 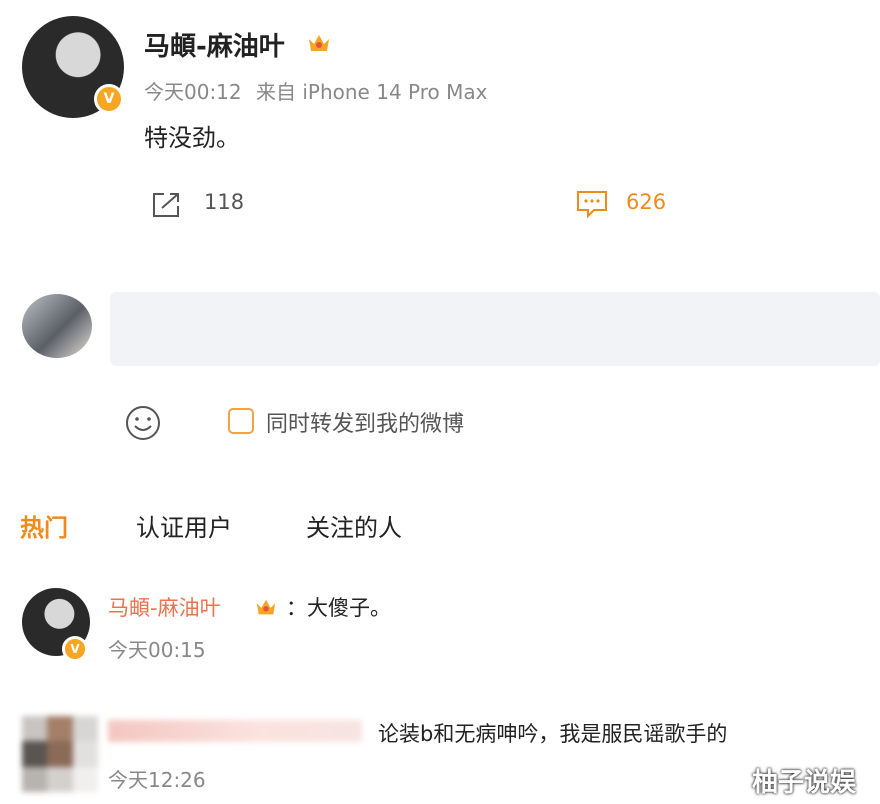 What do you see at coordinates (192, 138) in the screenshot?
I see `post-text: 特没劲。` at bounding box center [192, 138].